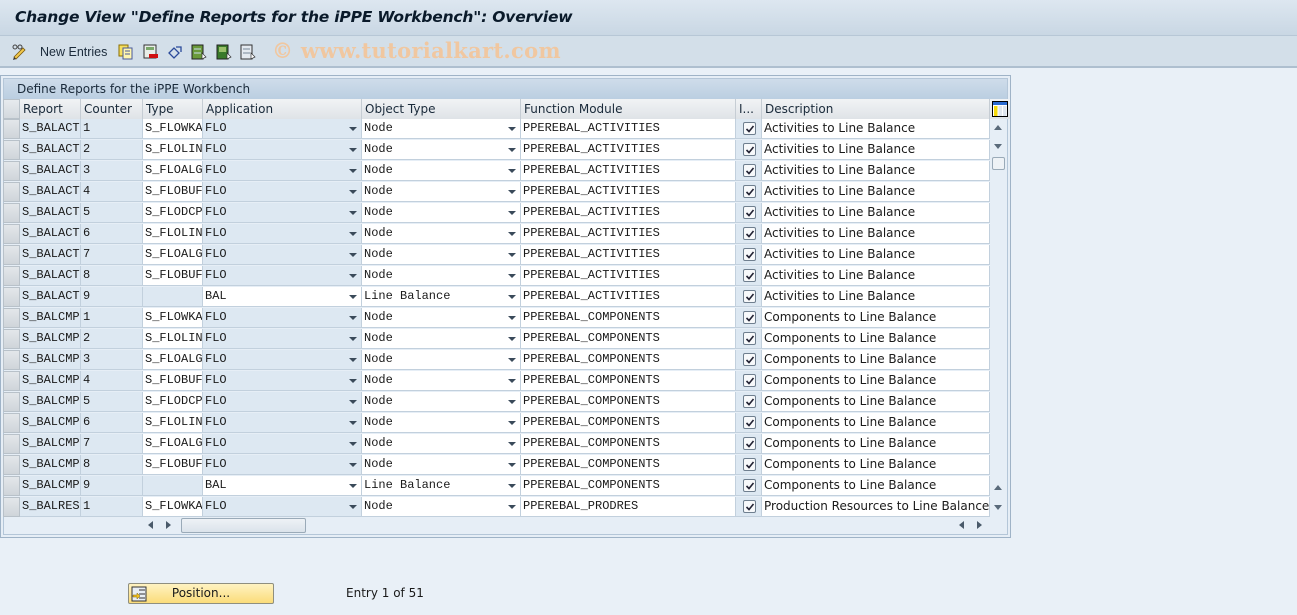 This screenshot has width=1297, height=615. Describe the element at coordinates (126, 52) in the screenshot. I see `copy-button` at that location.